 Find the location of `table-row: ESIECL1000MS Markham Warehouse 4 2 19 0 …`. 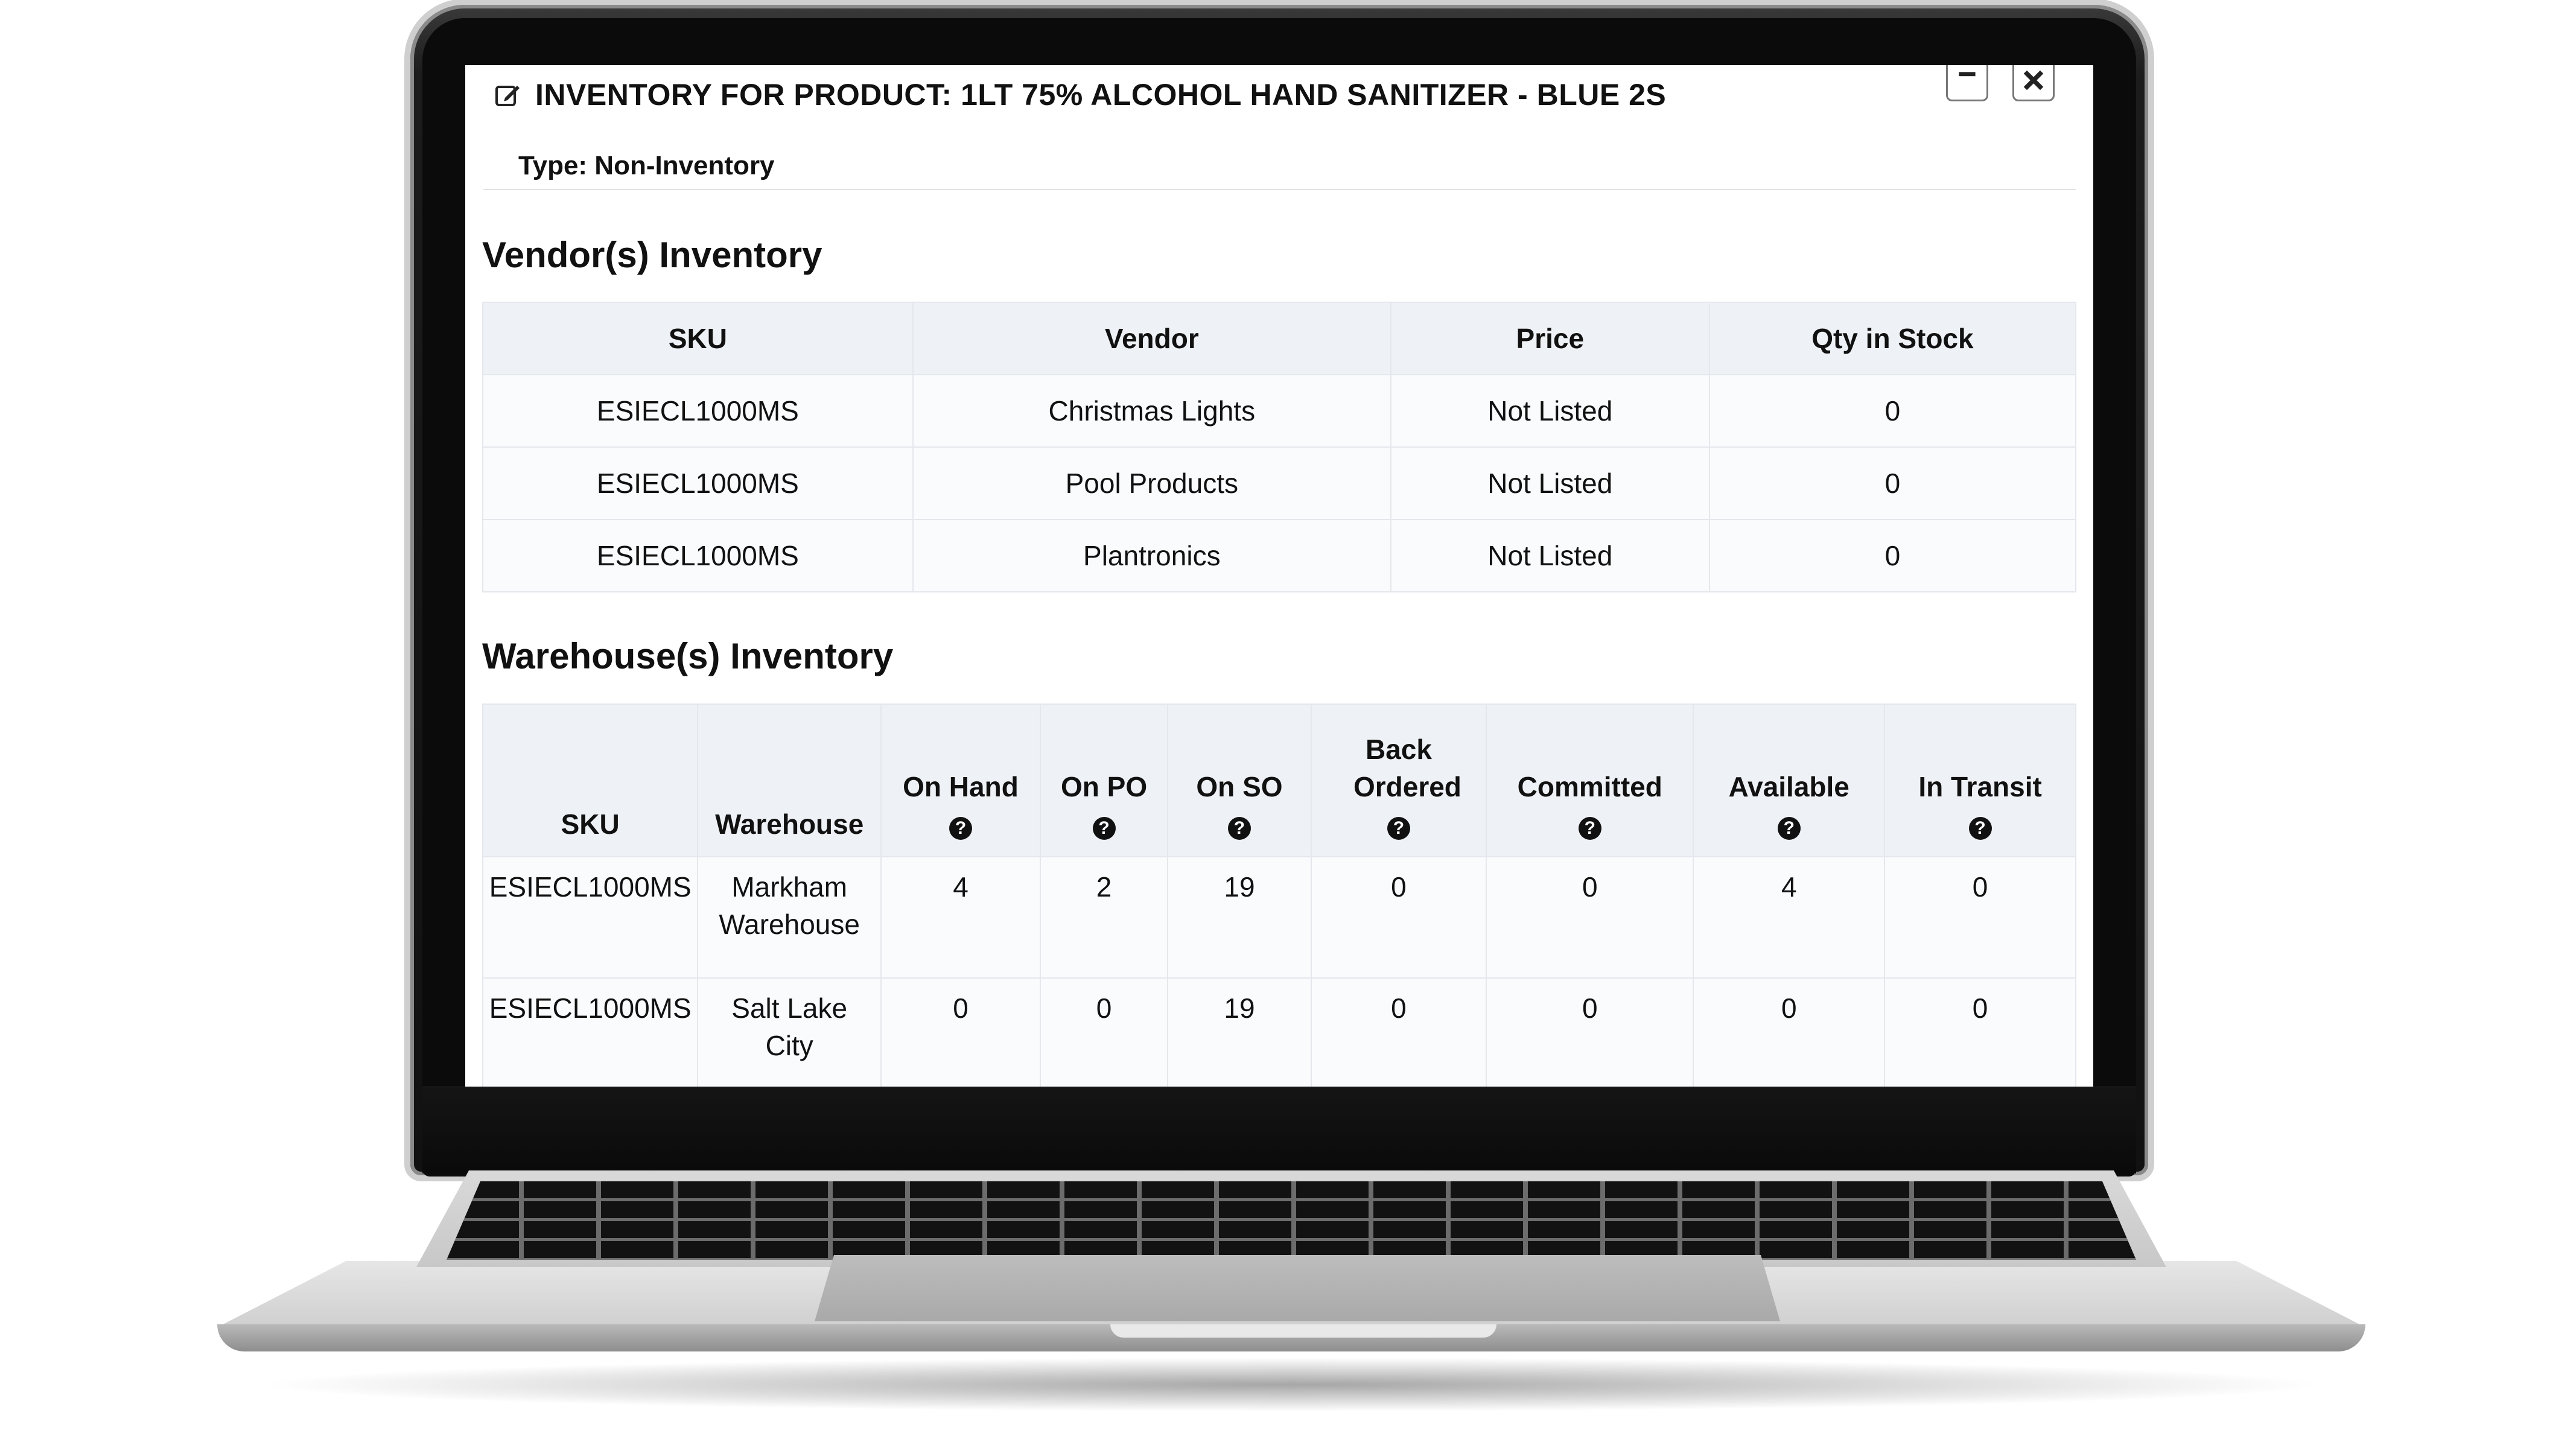

table-row: ESIECL1000MS Markham Warehouse 4 2 19 0 … is located at coordinates (1279, 918).